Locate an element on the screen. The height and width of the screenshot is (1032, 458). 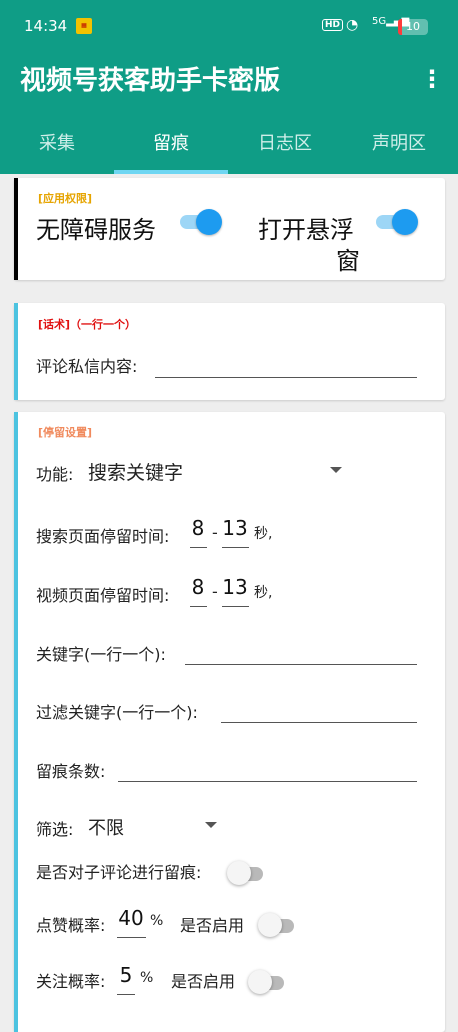
tab-log: 日志区 is located at coordinates (285, 144).